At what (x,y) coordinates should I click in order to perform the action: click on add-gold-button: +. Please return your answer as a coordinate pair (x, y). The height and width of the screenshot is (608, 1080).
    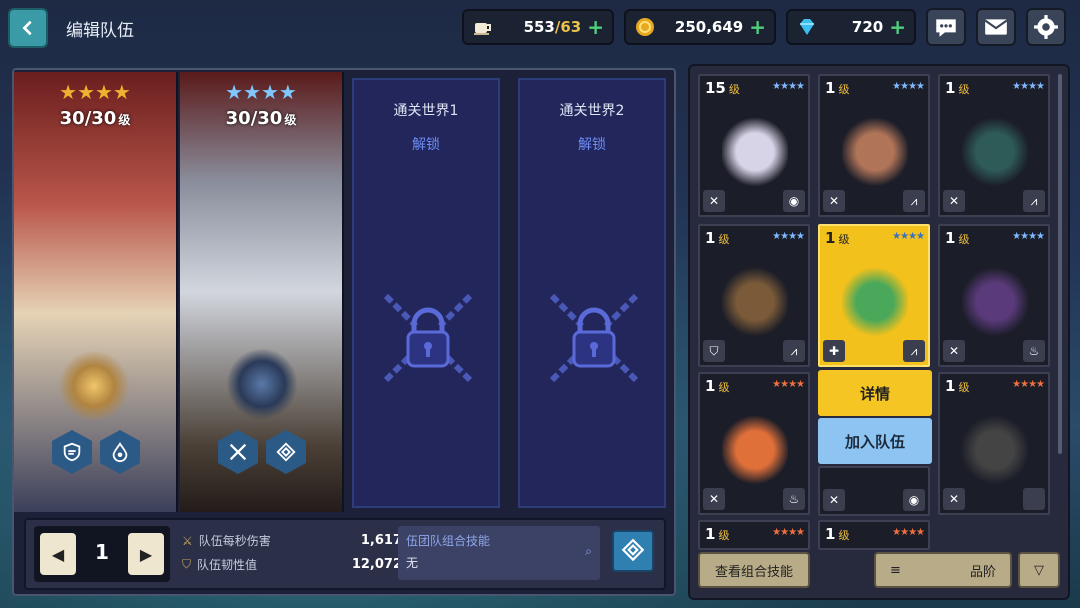
    Looking at the image, I should click on (757, 27).